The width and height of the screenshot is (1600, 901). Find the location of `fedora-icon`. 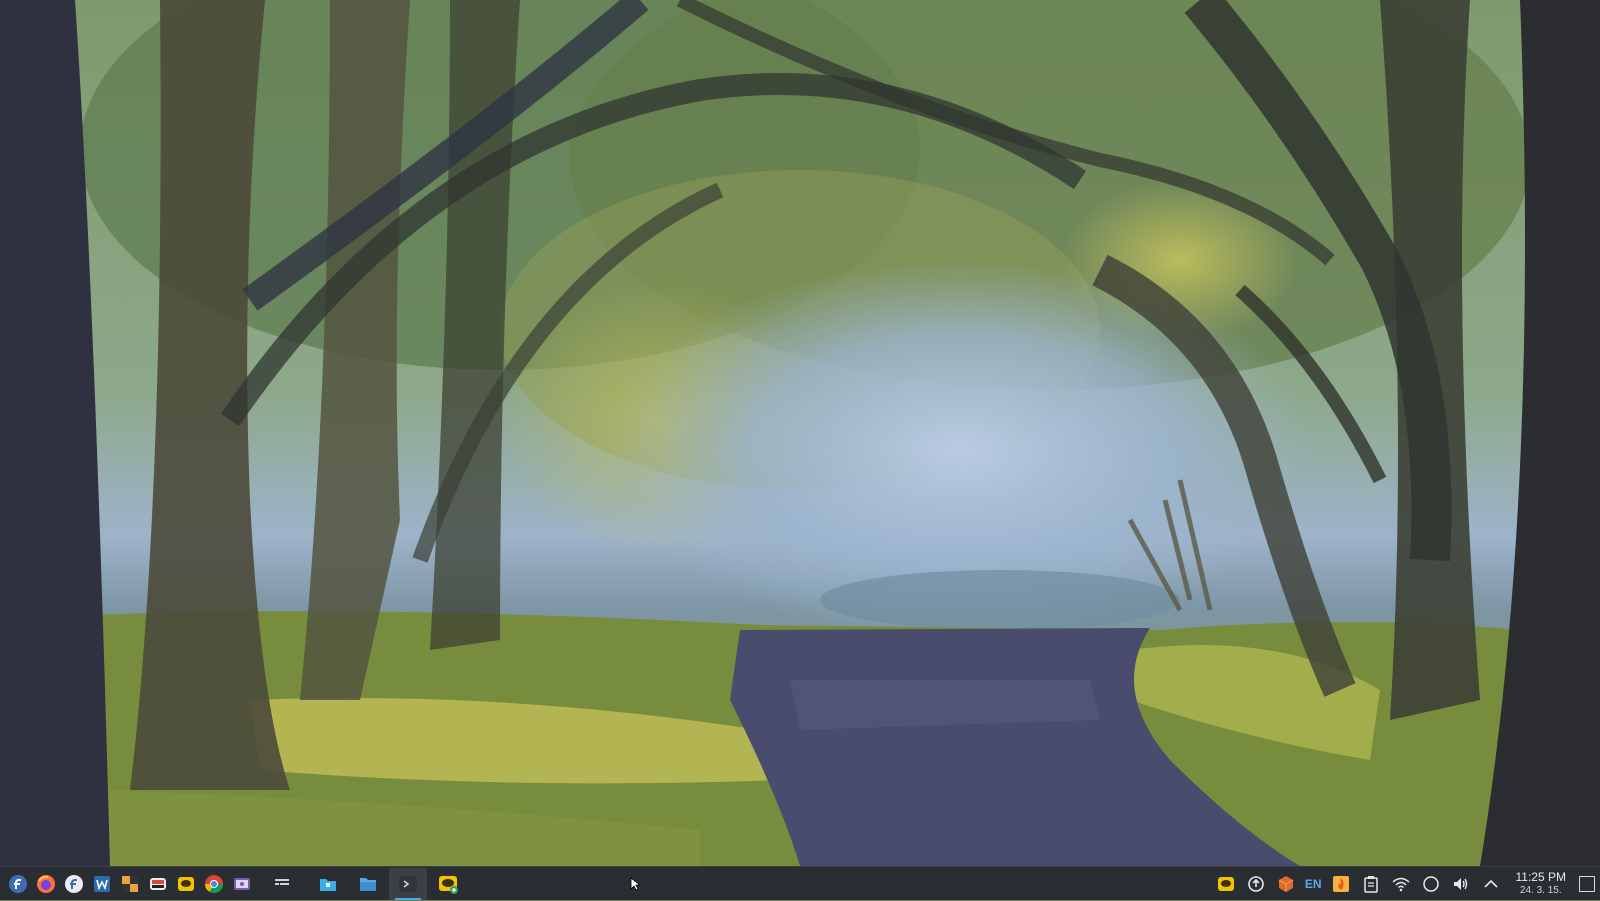

fedora-icon is located at coordinates (18, 884).